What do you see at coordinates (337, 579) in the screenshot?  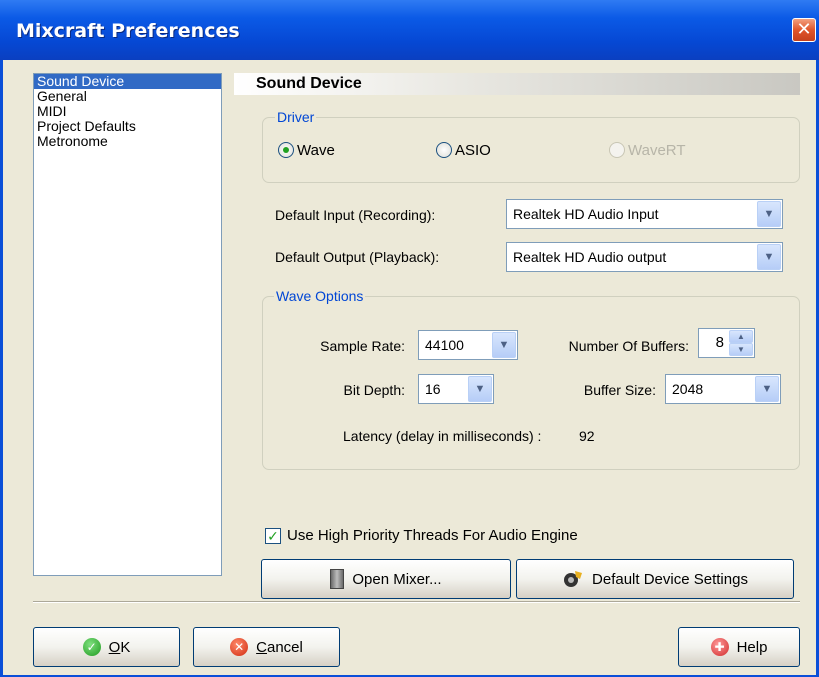 I see `mixer-icon` at bounding box center [337, 579].